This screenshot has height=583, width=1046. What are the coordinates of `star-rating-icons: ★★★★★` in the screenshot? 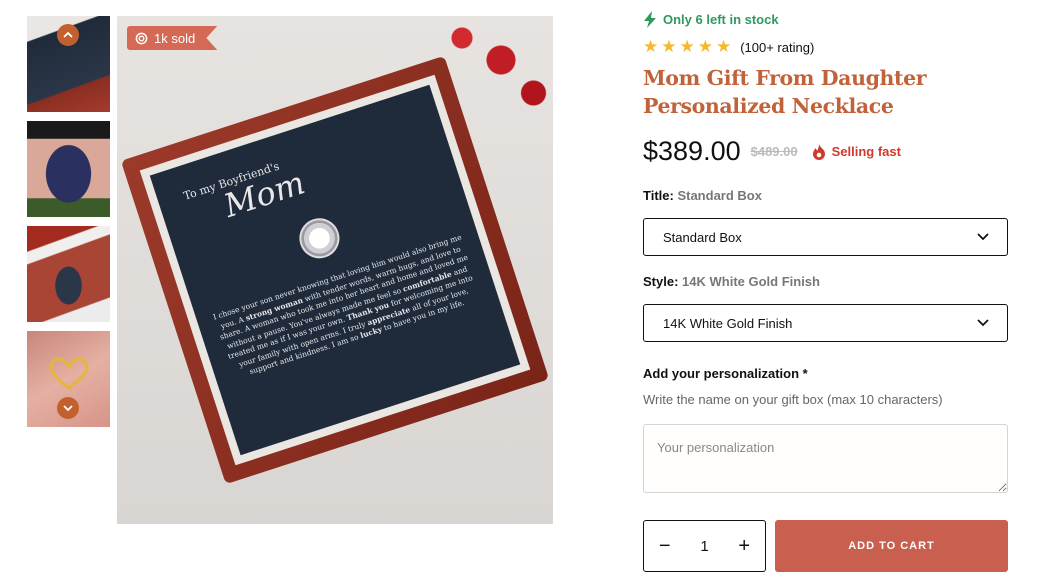 It's located at (689, 46).